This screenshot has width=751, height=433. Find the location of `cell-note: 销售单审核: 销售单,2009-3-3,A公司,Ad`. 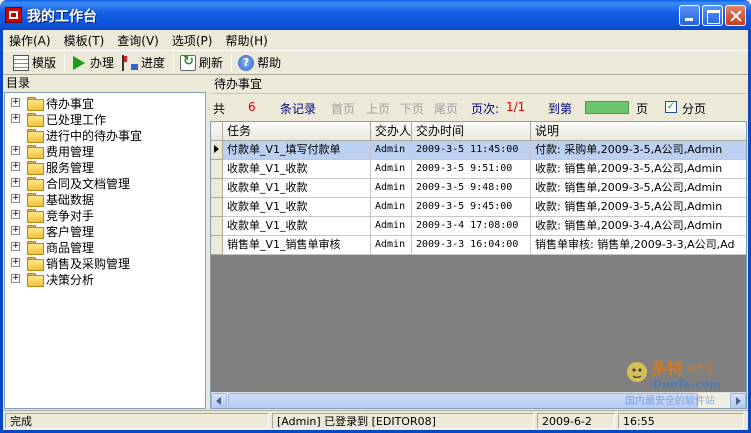

cell-note: 销售单审核: 销售单,2009-3-3,A公司,Ad is located at coordinates (638, 245).